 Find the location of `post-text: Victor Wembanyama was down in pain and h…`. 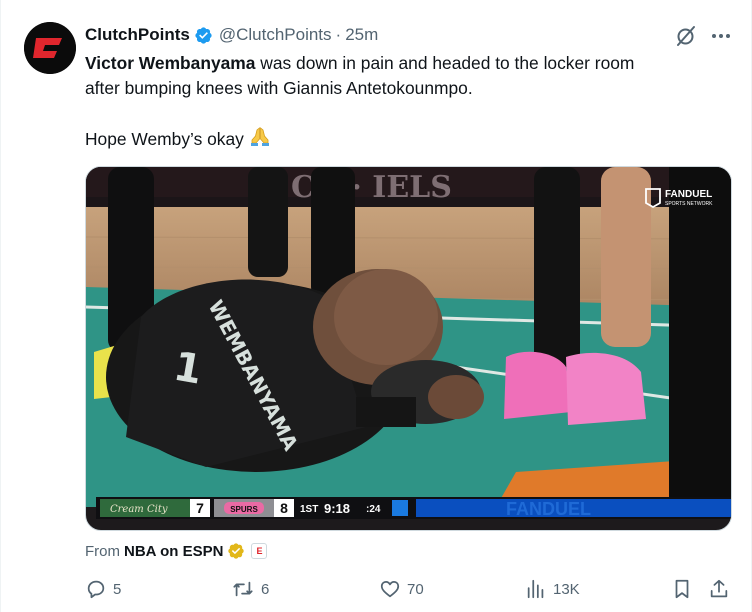

post-text: Victor Wembanyama was down in pain and h… is located at coordinates (405, 101).